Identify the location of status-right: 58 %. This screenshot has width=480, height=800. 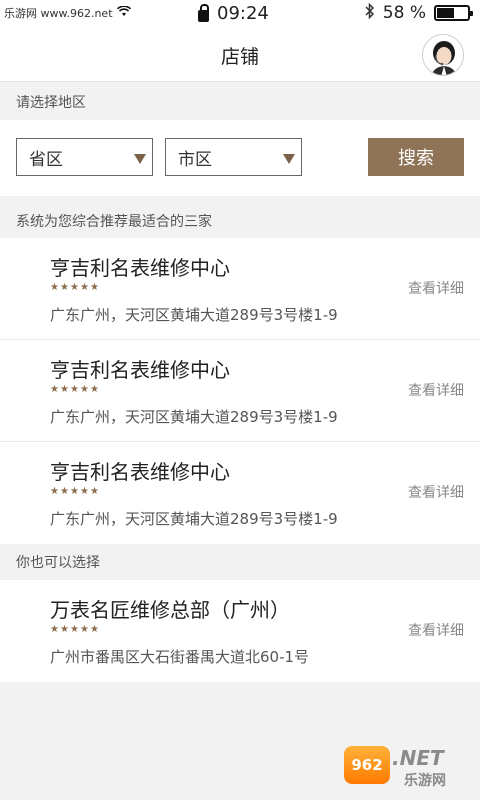
(419, 12).